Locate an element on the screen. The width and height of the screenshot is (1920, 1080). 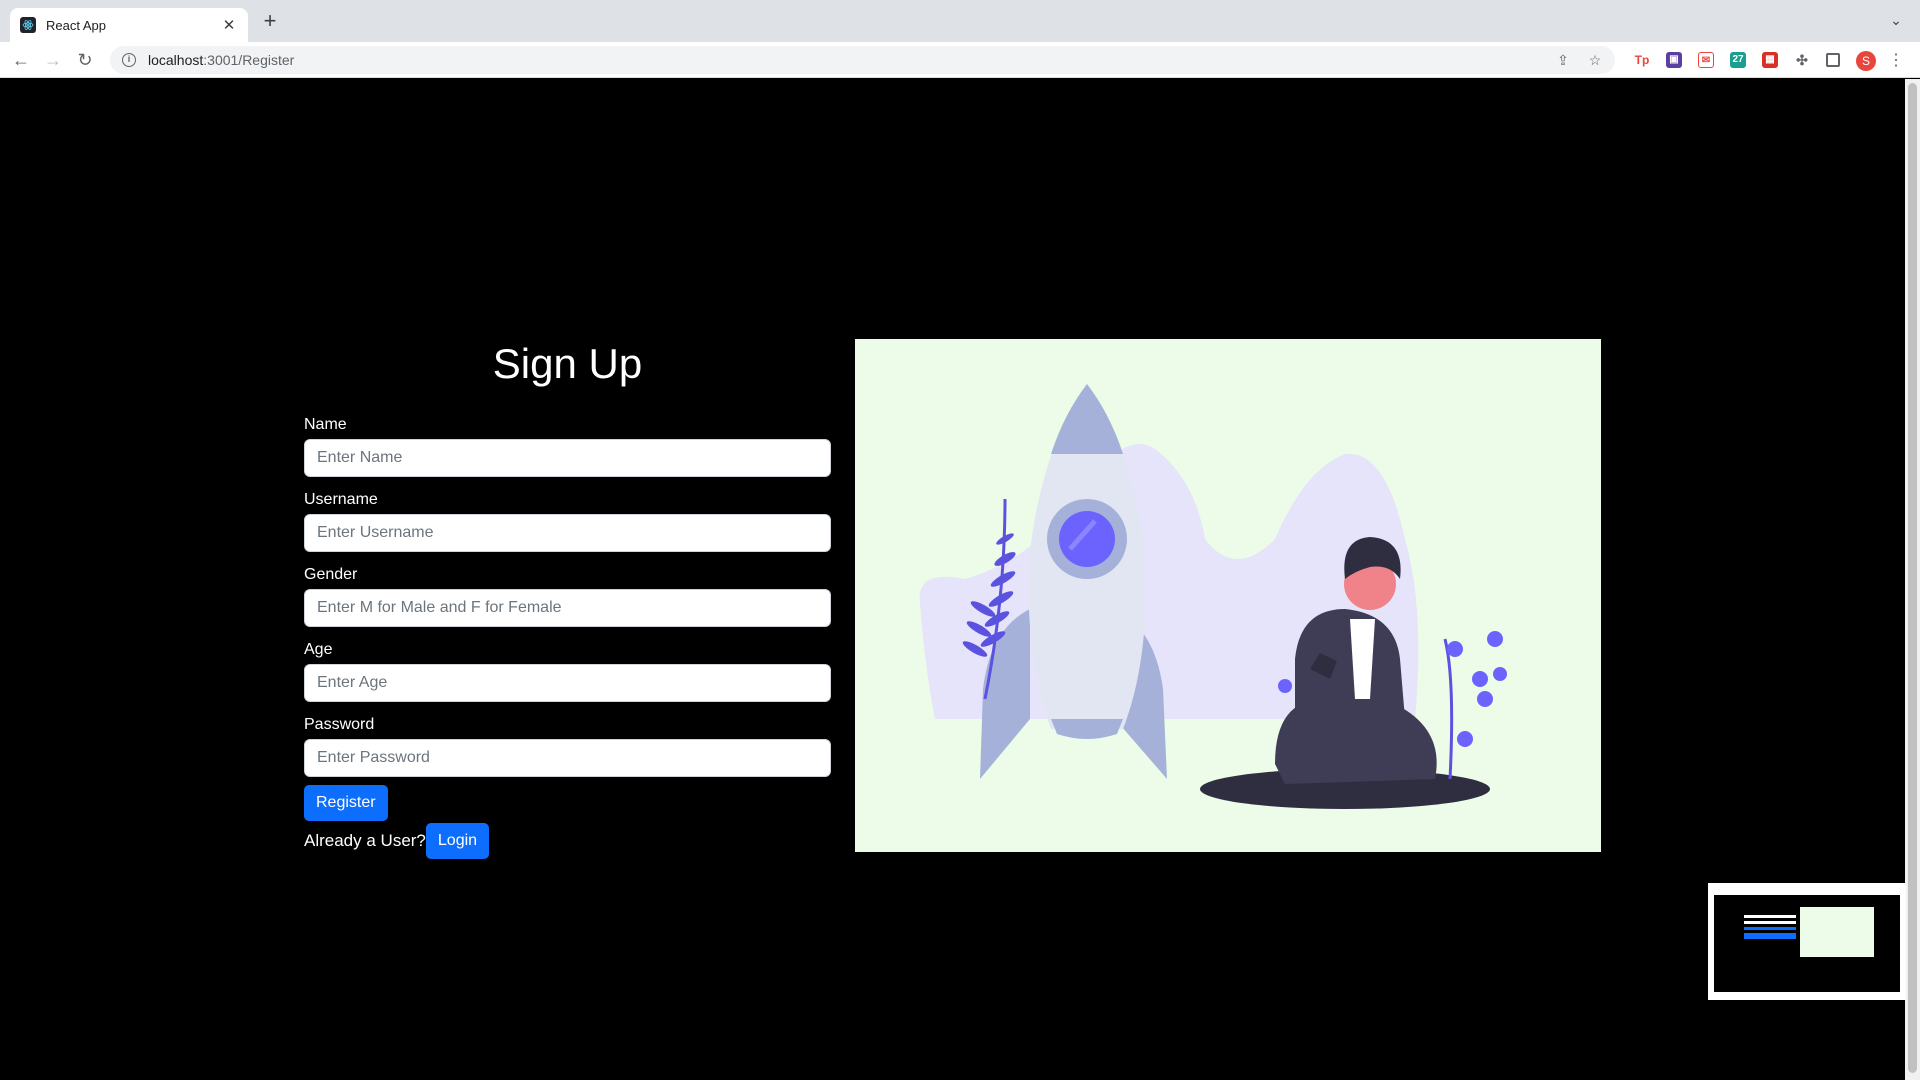
chevron-down-icon: ⌄ is located at coordinates (1896, 22).